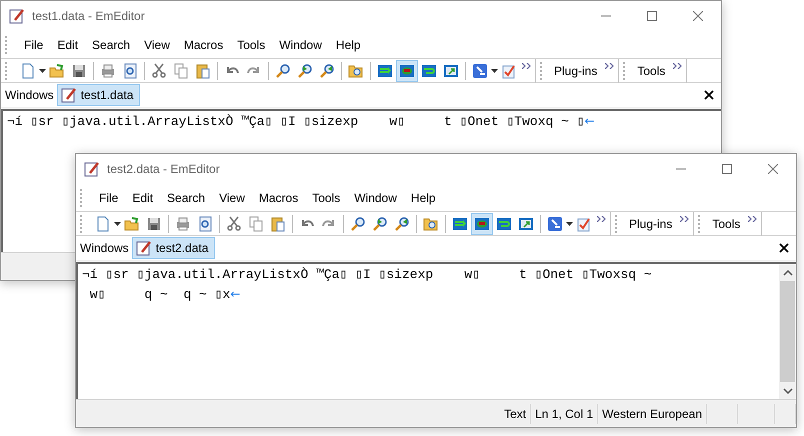  I want to click on scrollbar, so click(787, 331).